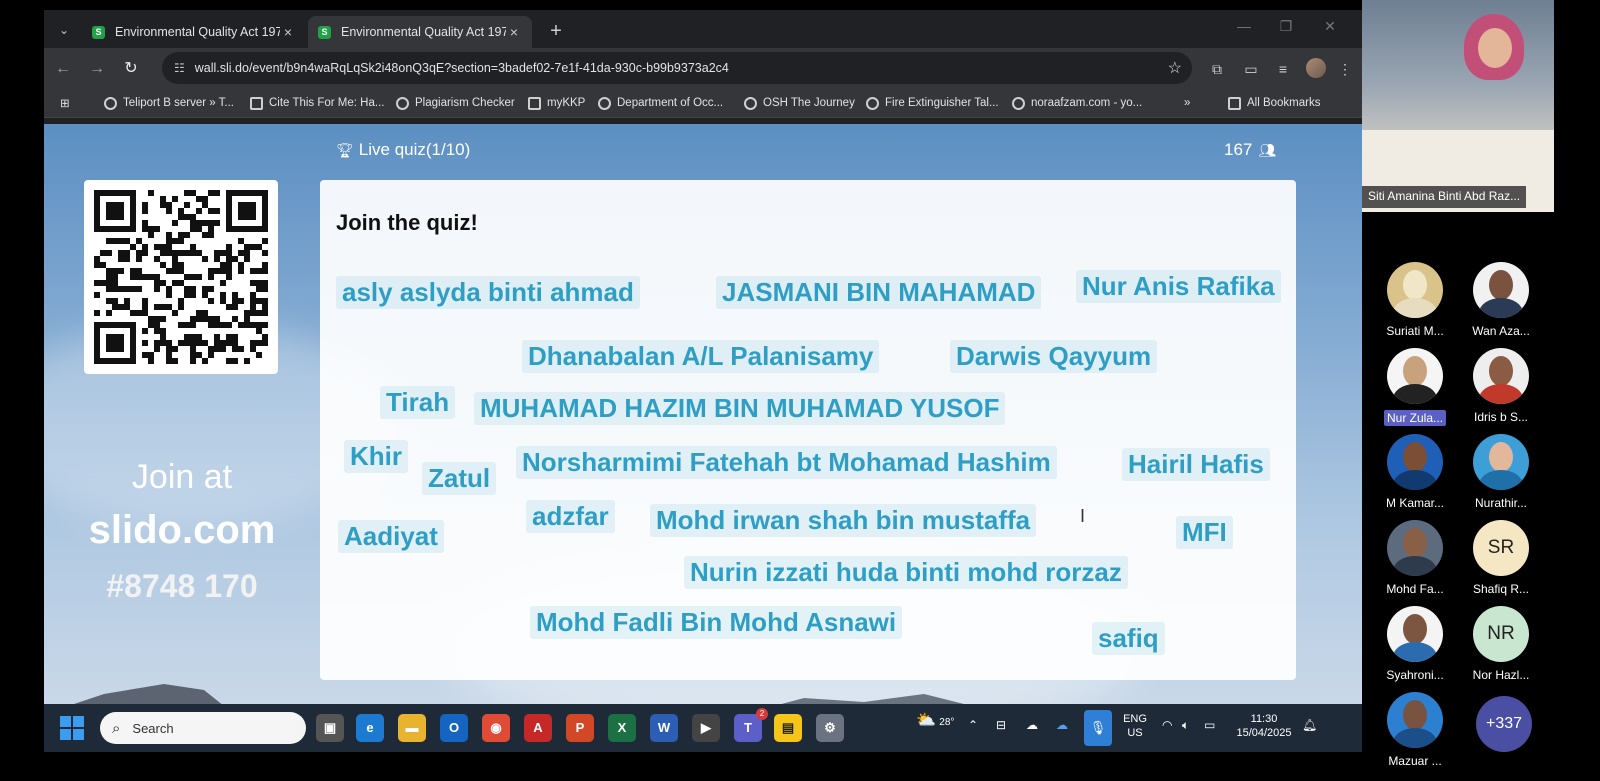  What do you see at coordinates (538, 728) in the screenshot?
I see `acrobat-pdf-icon: A` at bounding box center [538, 728].